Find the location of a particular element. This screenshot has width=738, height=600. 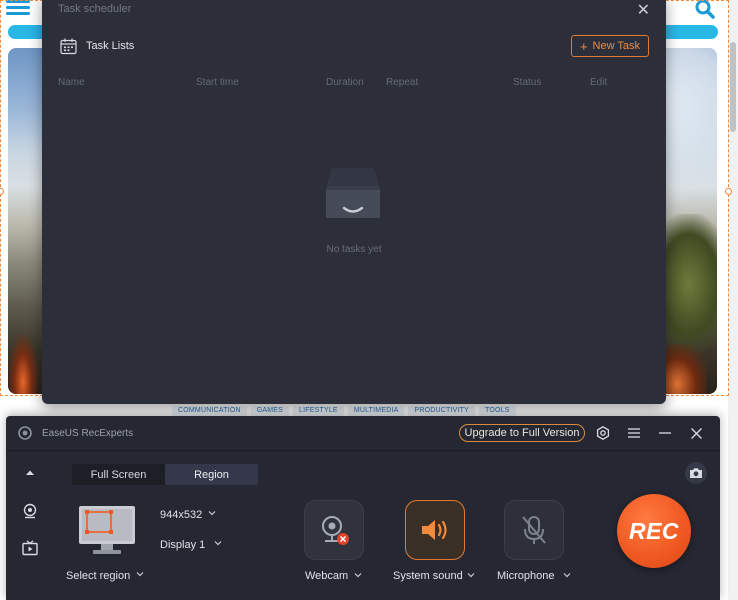

microphone-off-icon is located at coordinates (534, 530).